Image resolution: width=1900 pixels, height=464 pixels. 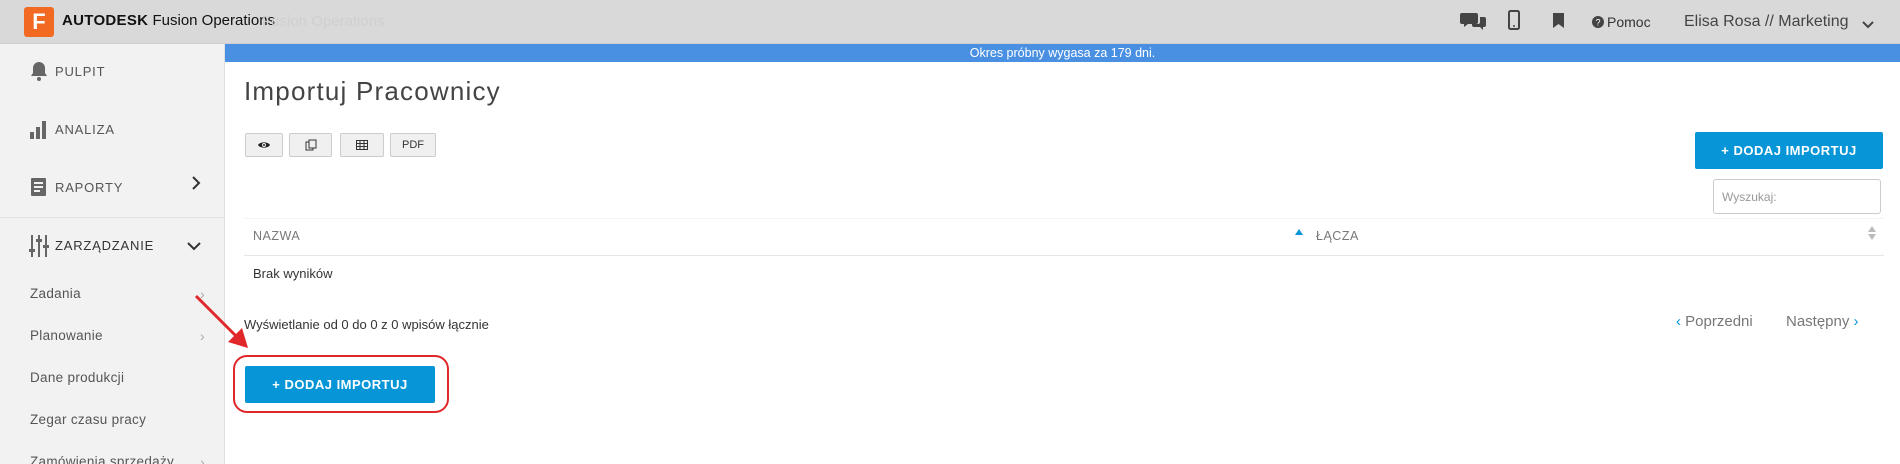 I want to click on sidebar-subitem-zadania: Zadania ›, so click(x=117, y=301).